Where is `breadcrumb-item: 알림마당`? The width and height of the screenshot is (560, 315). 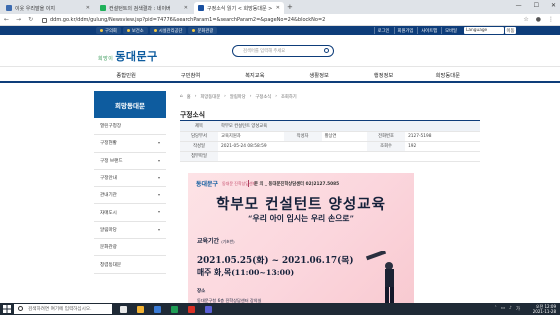
breadcrumb-item: 알림마당 is located at coordinates (238, 97).